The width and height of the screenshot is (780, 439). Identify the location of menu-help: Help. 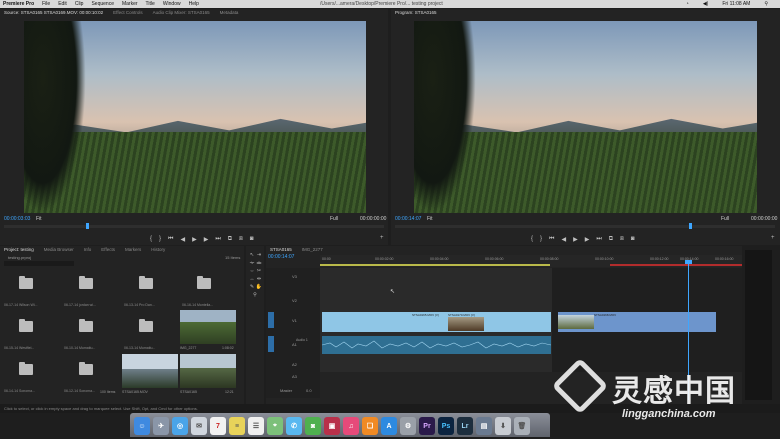
(194, 4).